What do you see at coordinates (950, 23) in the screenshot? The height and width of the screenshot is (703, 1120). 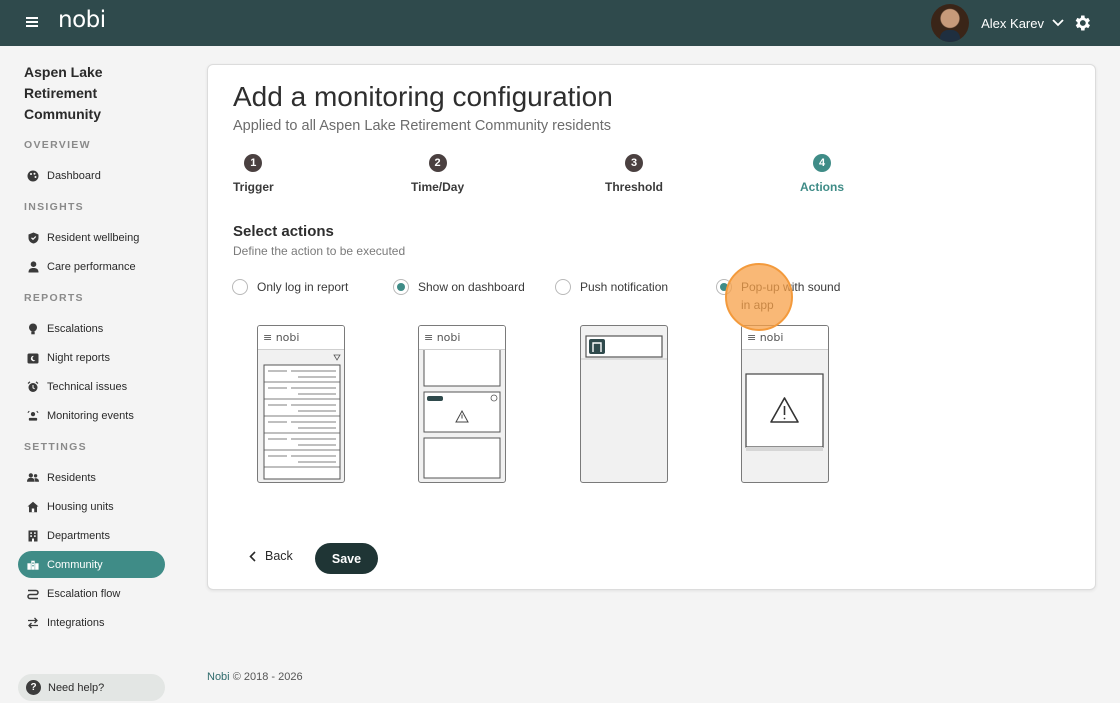 I see `avatar` at bounding box center [950, 23].